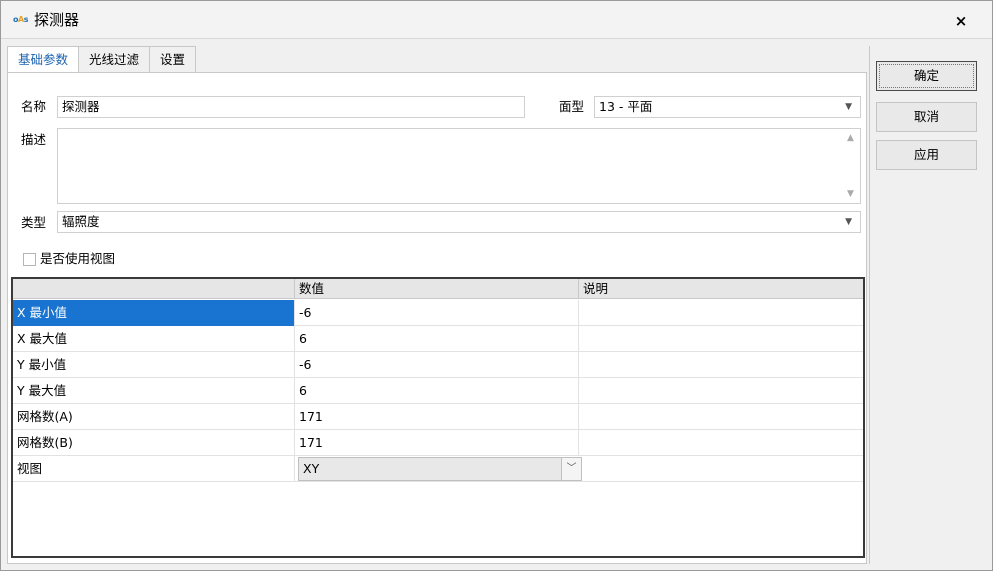  What do you see at coordinates (571, 469) in the screenshot?
I see `chevron-down-icon: ﹀` at bounding box center [571, 469].